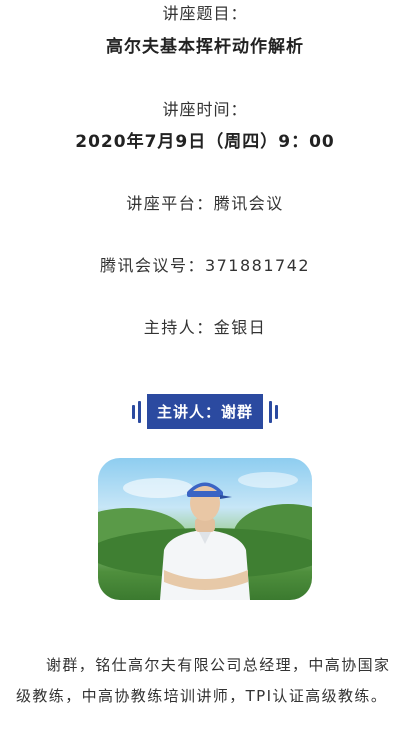 Image resolution: width=410 pixels, height=748 pixels. Describe the element at coordinates (205, 327) in the screenshot. I see `host-line: 主持人：金银日` at that location.